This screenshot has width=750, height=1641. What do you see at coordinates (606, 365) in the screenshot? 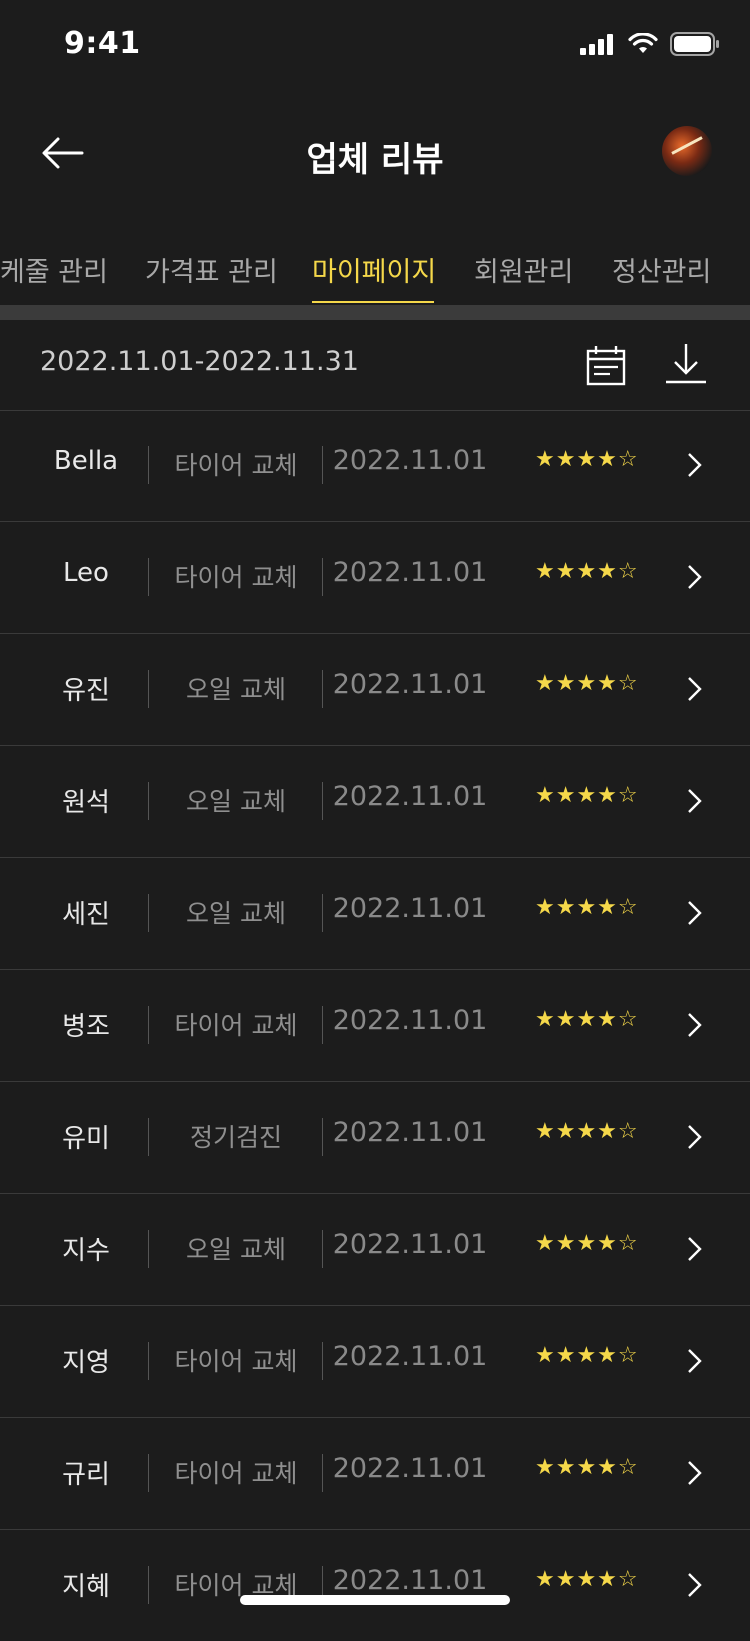
I see `calendar-button` at bounding box center [606, 365].